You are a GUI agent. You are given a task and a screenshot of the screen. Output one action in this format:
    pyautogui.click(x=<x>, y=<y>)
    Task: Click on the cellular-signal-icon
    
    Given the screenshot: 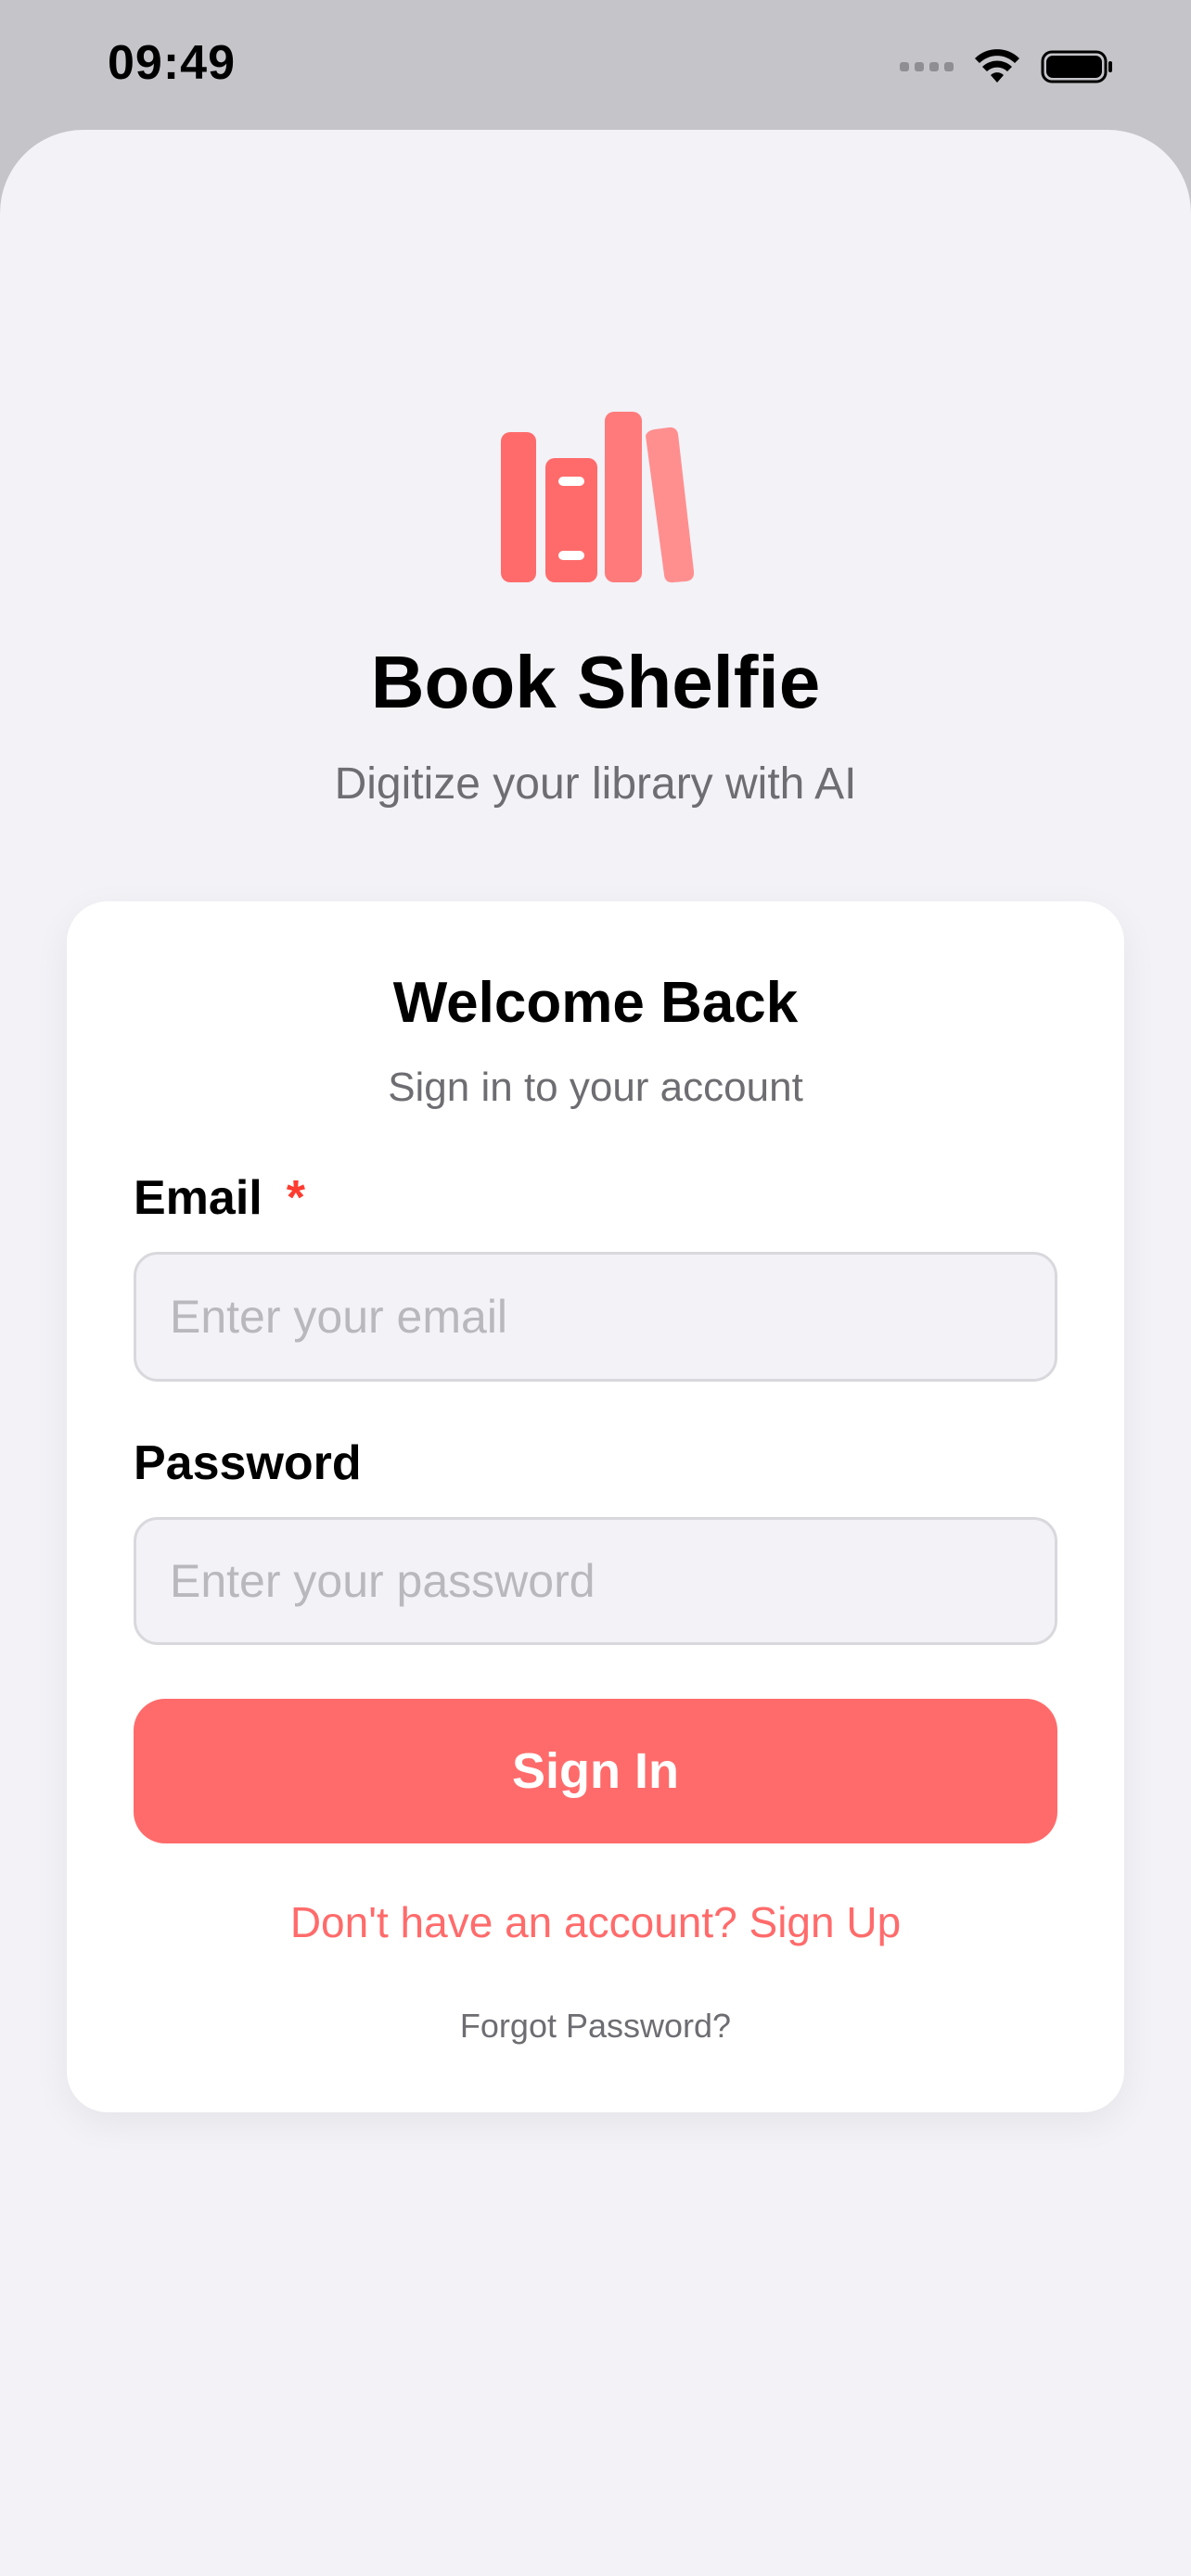 What is the action you would take?
    pyautogui.click(x=927, y=66)
    